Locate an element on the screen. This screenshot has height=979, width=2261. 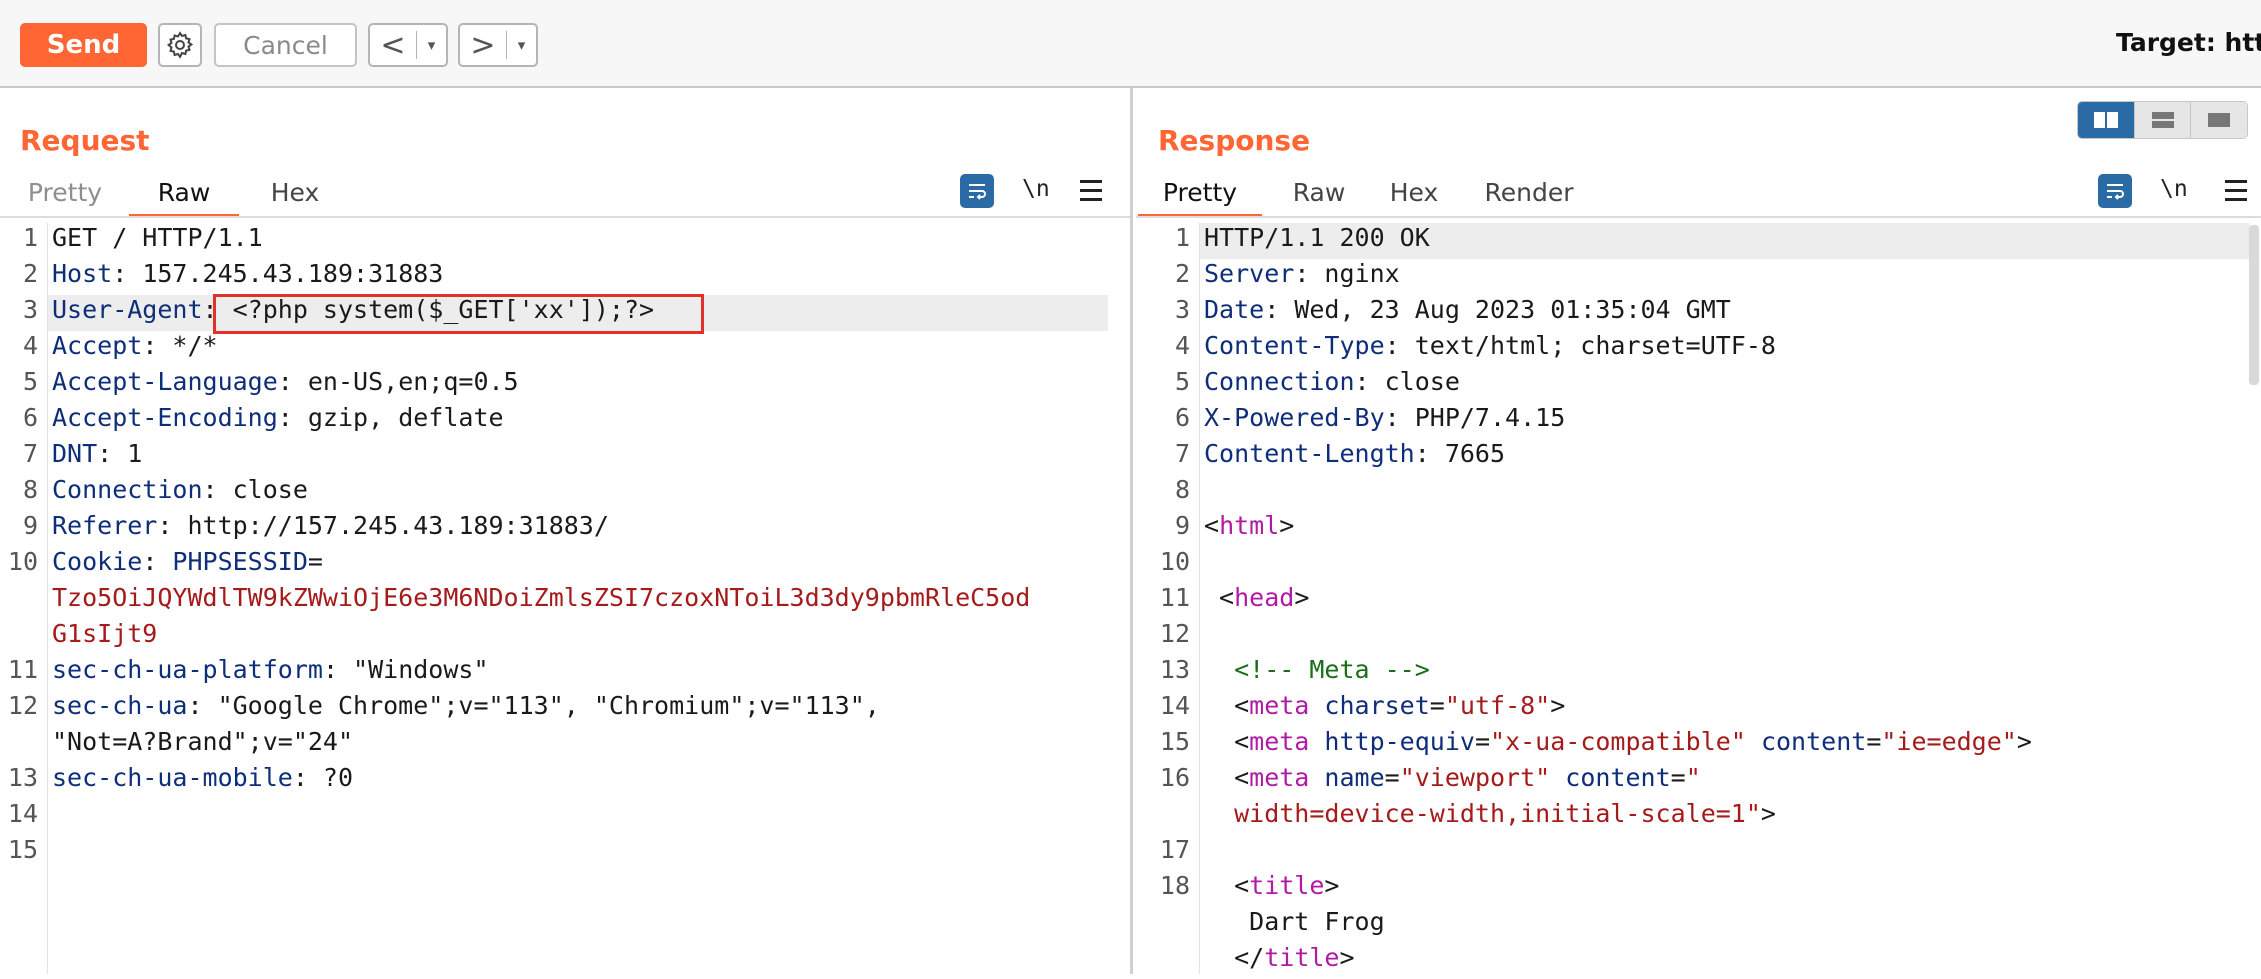
response-title: Response is located at coordinates (1234, 140).